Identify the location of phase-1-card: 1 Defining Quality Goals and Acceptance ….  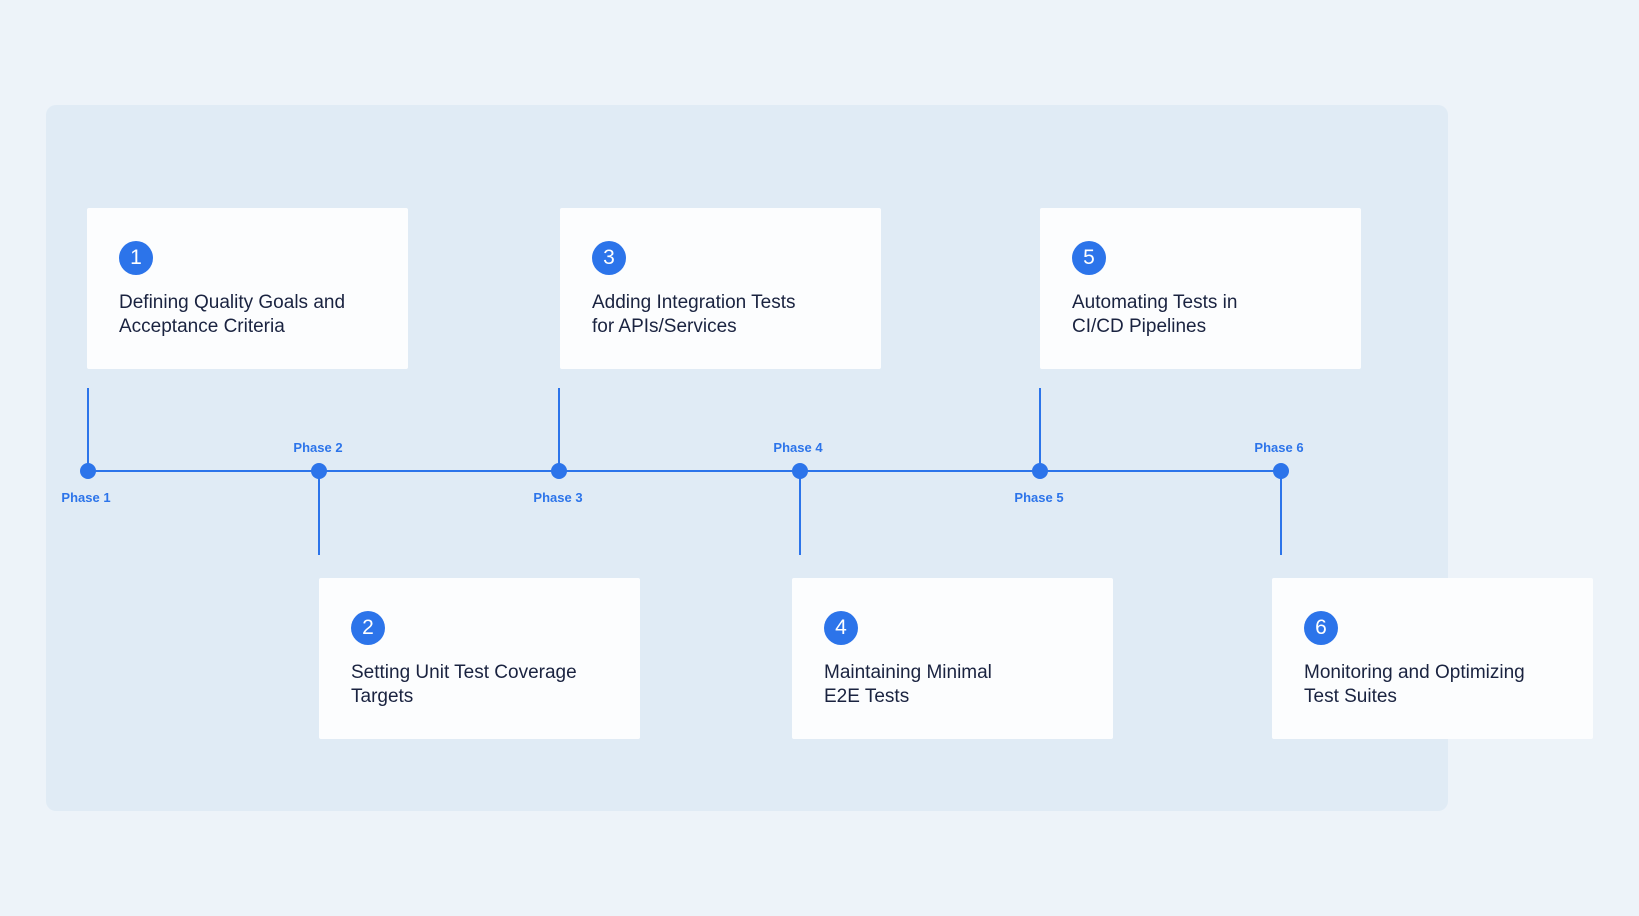
(247, 288).